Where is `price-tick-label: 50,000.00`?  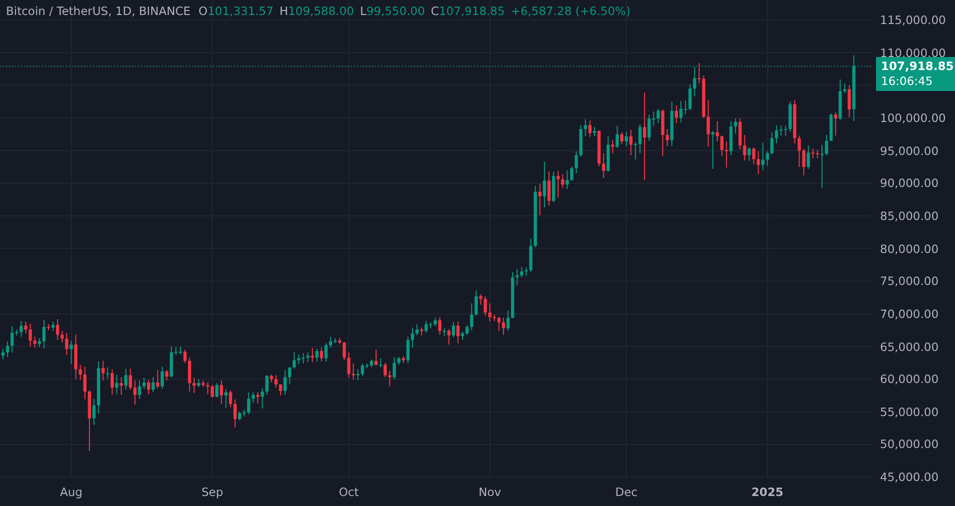
price-tick-label: 50,000.00 is located at coordinates (909, 444).